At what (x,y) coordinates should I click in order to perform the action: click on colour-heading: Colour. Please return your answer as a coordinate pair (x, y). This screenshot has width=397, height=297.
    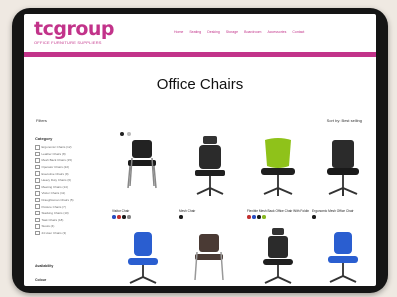
    Looking at the image, I should click on (40, 280).